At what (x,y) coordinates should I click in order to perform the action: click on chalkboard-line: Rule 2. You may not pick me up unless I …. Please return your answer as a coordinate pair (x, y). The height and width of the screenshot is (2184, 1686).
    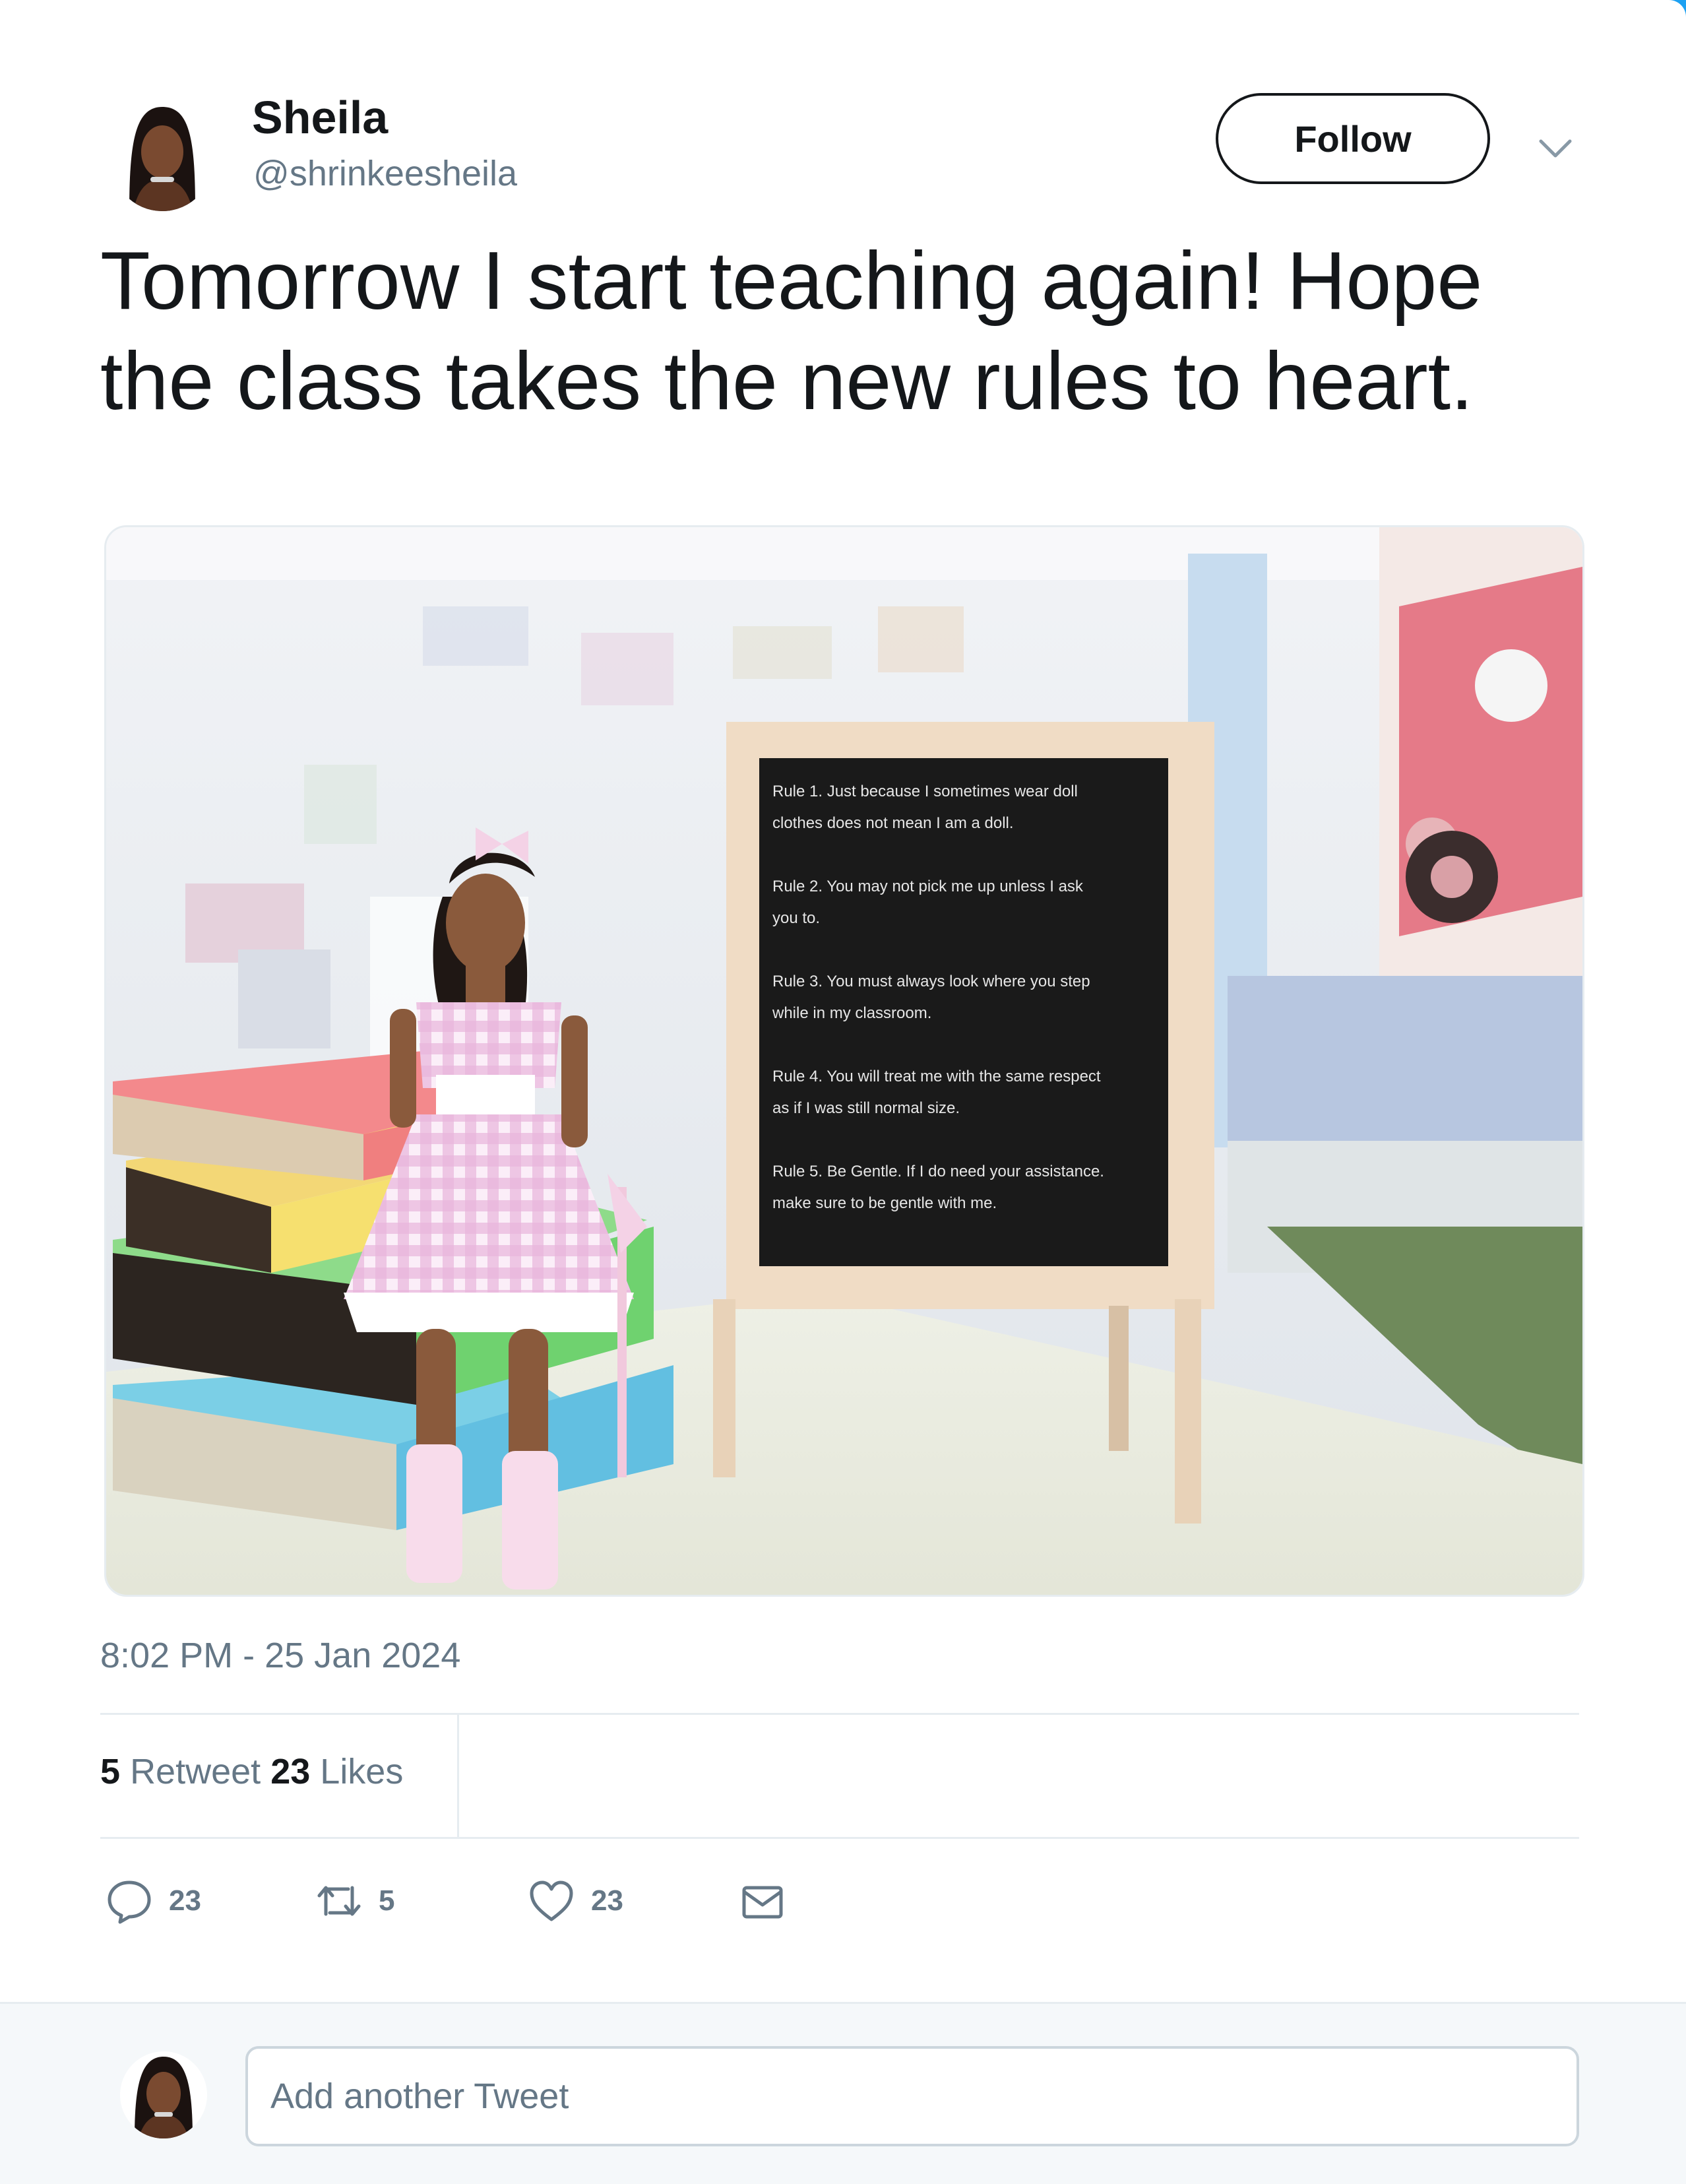
    Looking at the image, I should click on (928, 886).